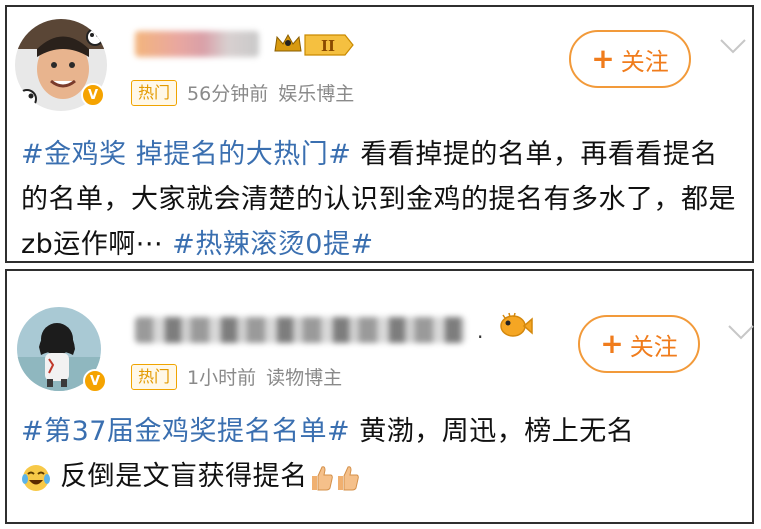 This screenshot has width=761, height=529. I want to click on username-suffix: ., so click(480, 331).